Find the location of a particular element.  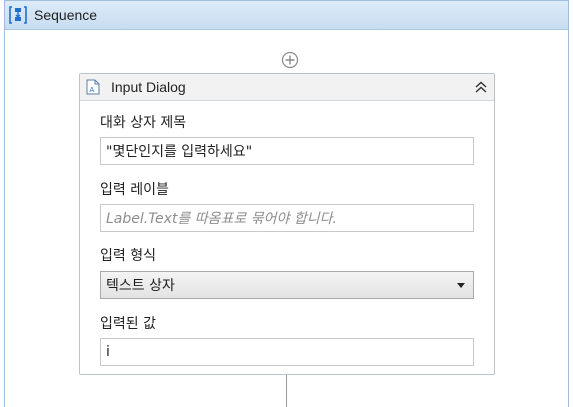

svg-text: A is located at coordinates (92, 90).